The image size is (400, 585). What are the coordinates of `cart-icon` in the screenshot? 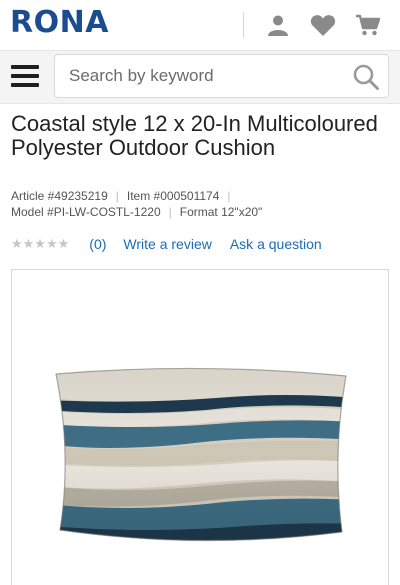 It's located at (368, 25).